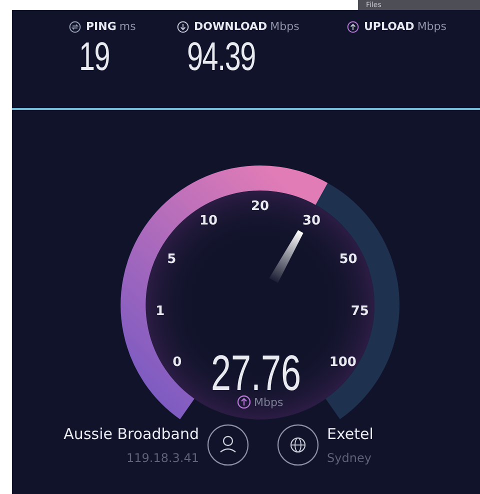 The width and height of the screenshot is (480, 494). Describe the element at coordinates (389, 26) in the screenshot. I see `metric-label: UPLOAD` at that location.